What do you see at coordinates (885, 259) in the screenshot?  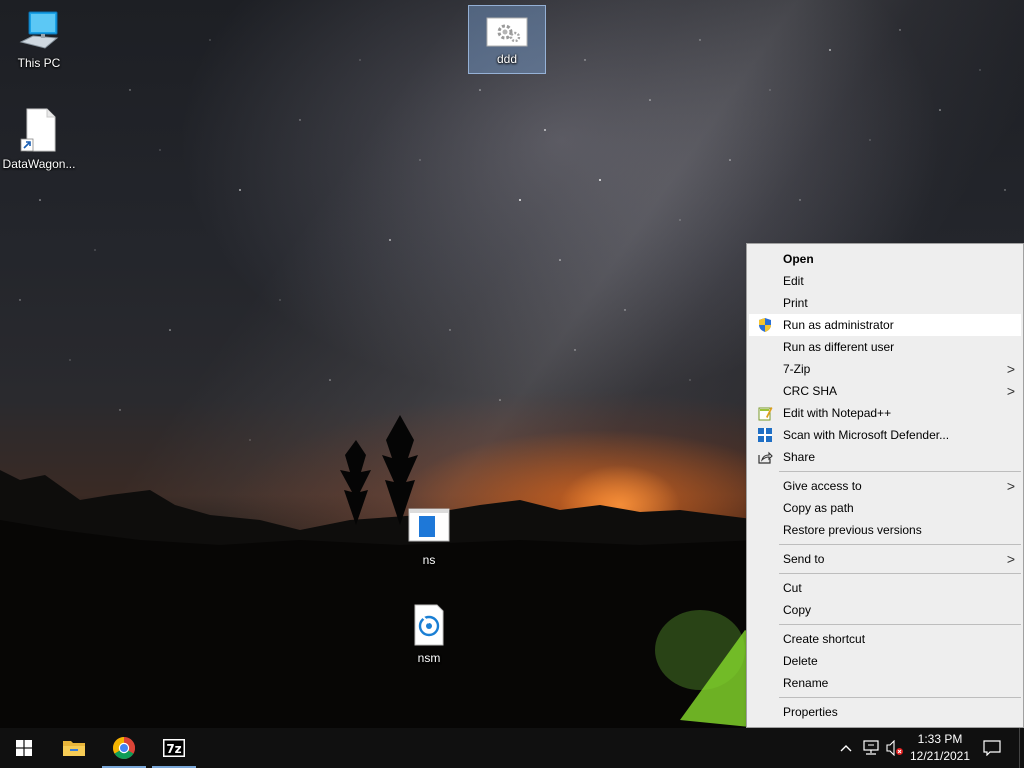 I see `menu-item-open: Open` at bounding box center [885, 259].